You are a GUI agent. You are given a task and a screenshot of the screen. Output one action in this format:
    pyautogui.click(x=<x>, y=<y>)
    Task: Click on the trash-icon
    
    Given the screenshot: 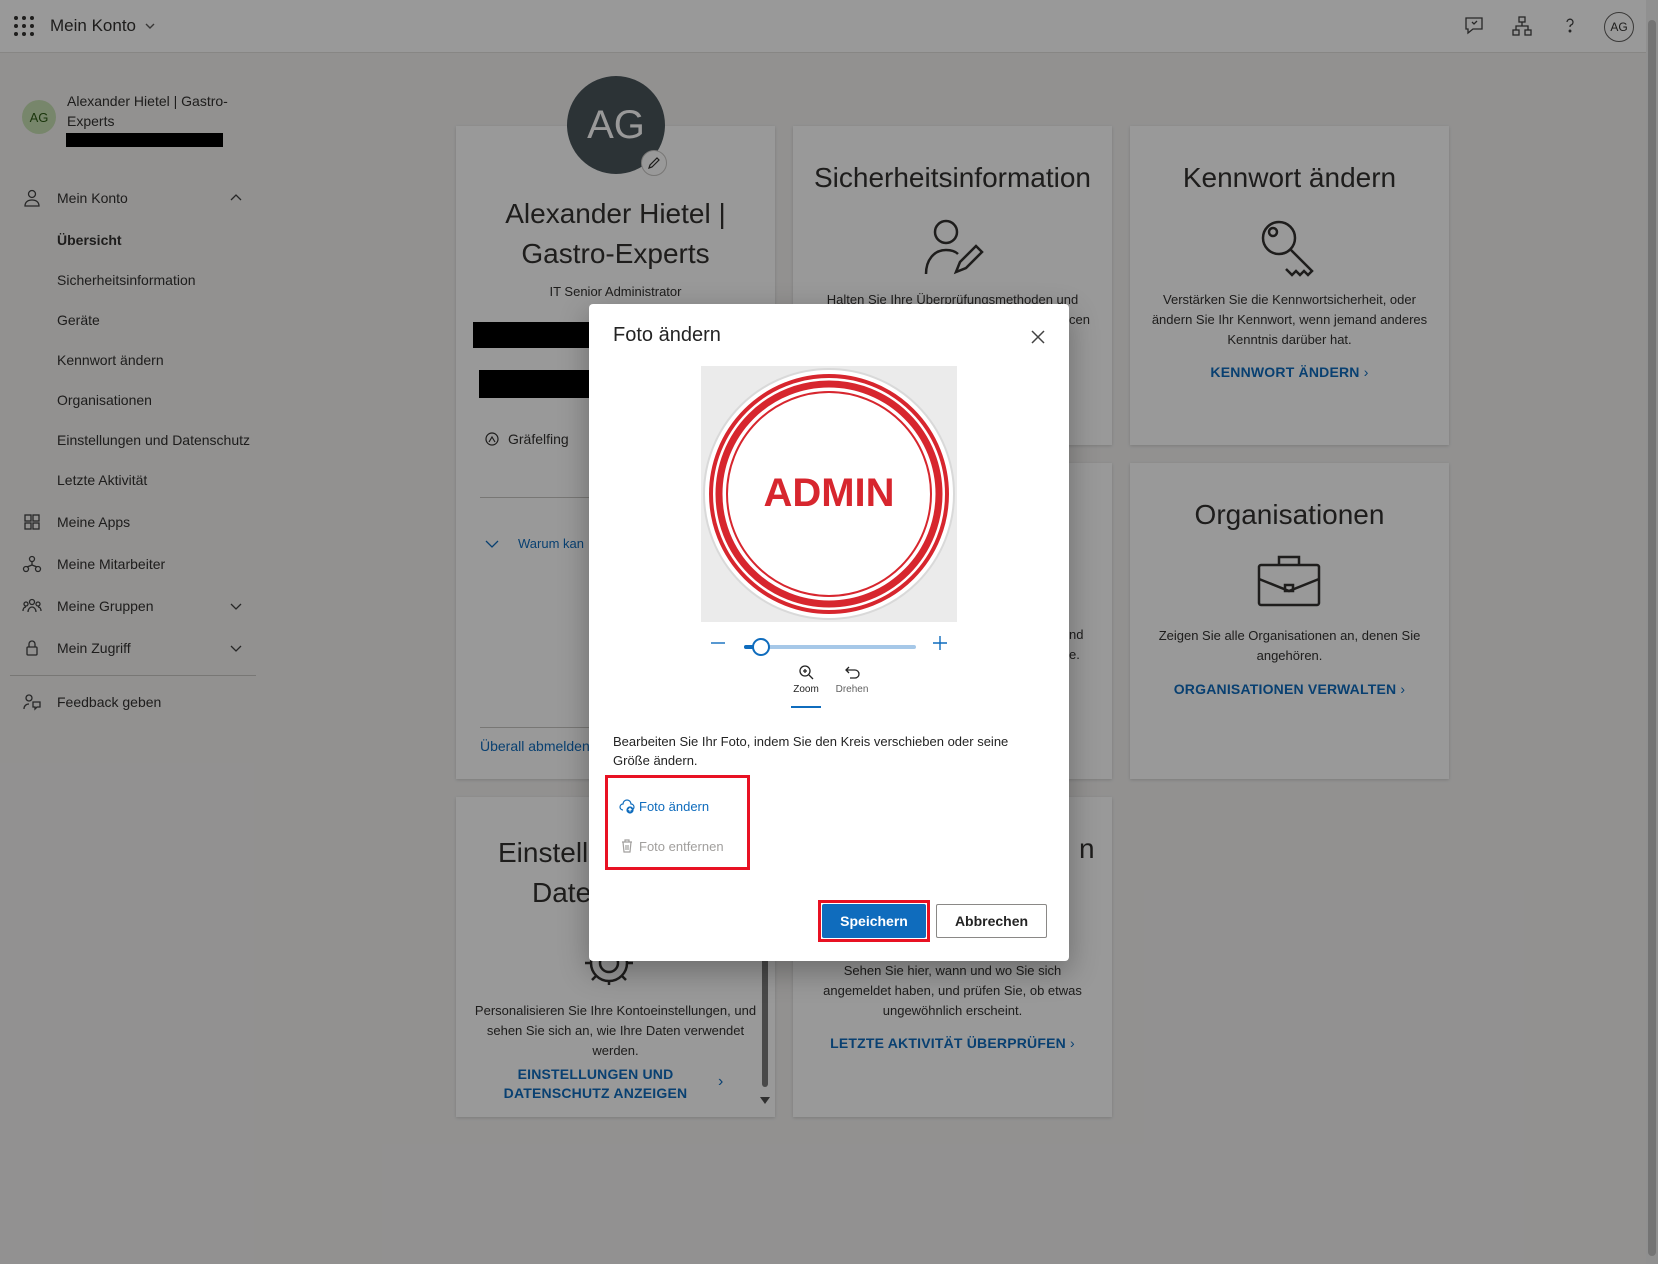 What is the action you would take?
    pyautogui.click(x=627, y=846)
    